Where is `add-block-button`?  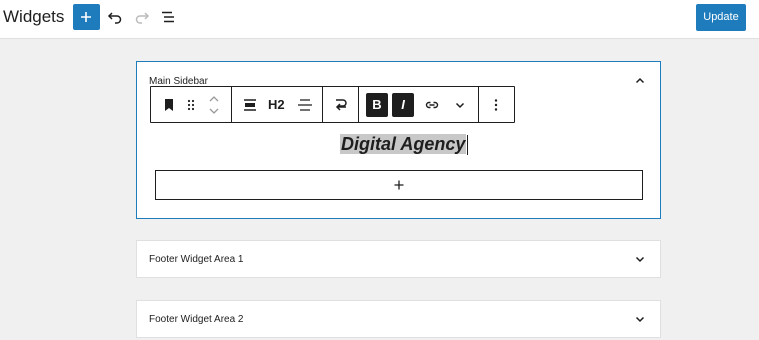 add-block-button is located at coordinates (86, 17).